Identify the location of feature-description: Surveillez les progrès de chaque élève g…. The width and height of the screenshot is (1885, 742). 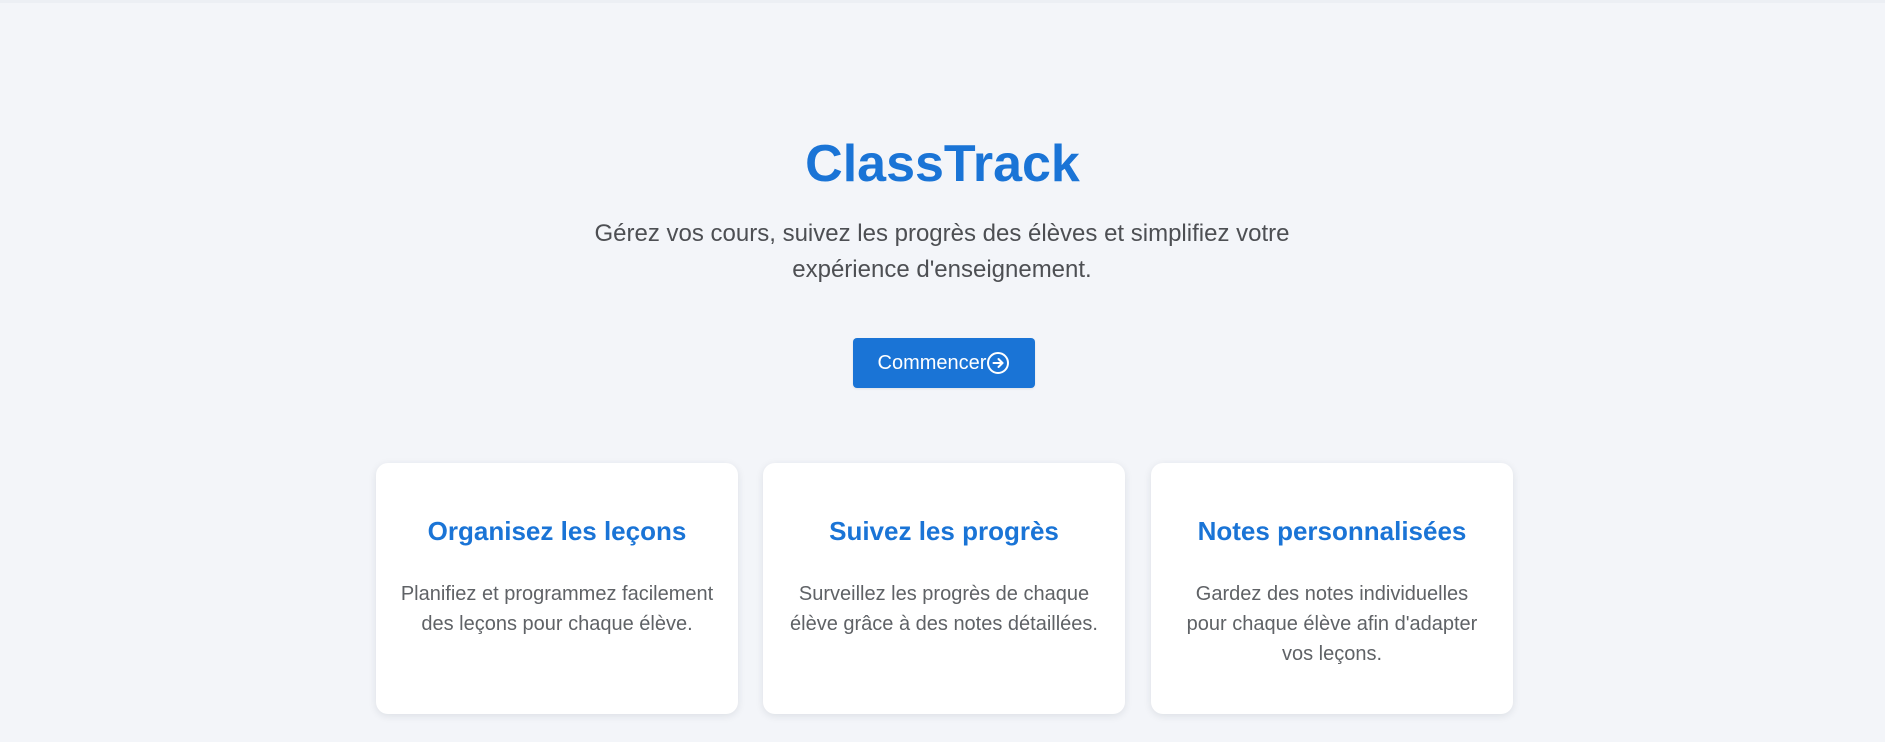
(944, 609).